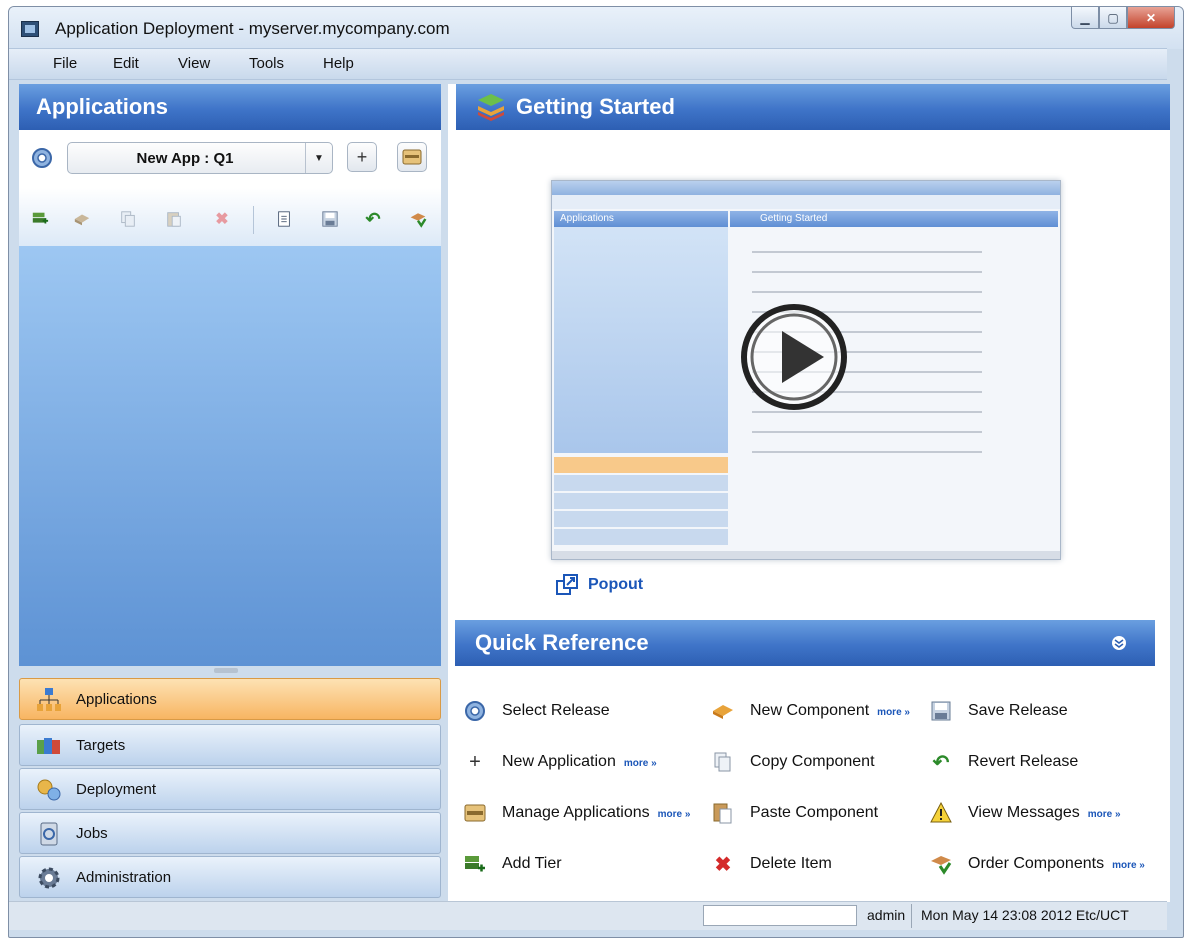 This screenshot has width=1191, height=945. Describe the element at coordinates (284, 219) in the screenshot. I see `document-icon` at that location.